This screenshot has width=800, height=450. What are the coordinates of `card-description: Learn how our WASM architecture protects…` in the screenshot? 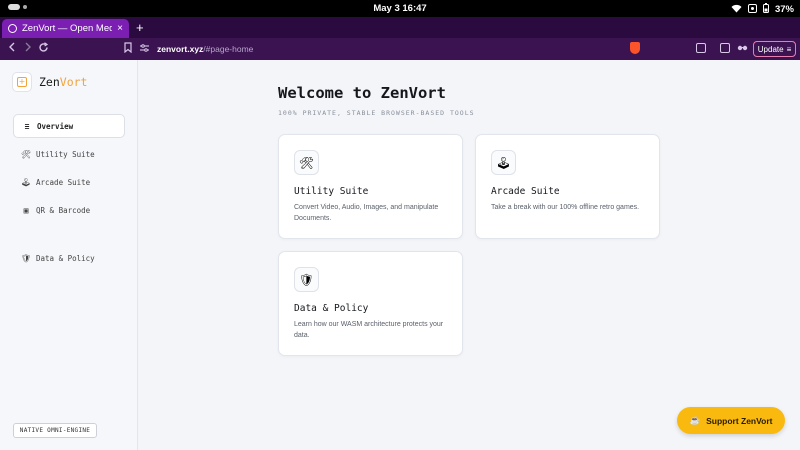 It's located at (369, 330).